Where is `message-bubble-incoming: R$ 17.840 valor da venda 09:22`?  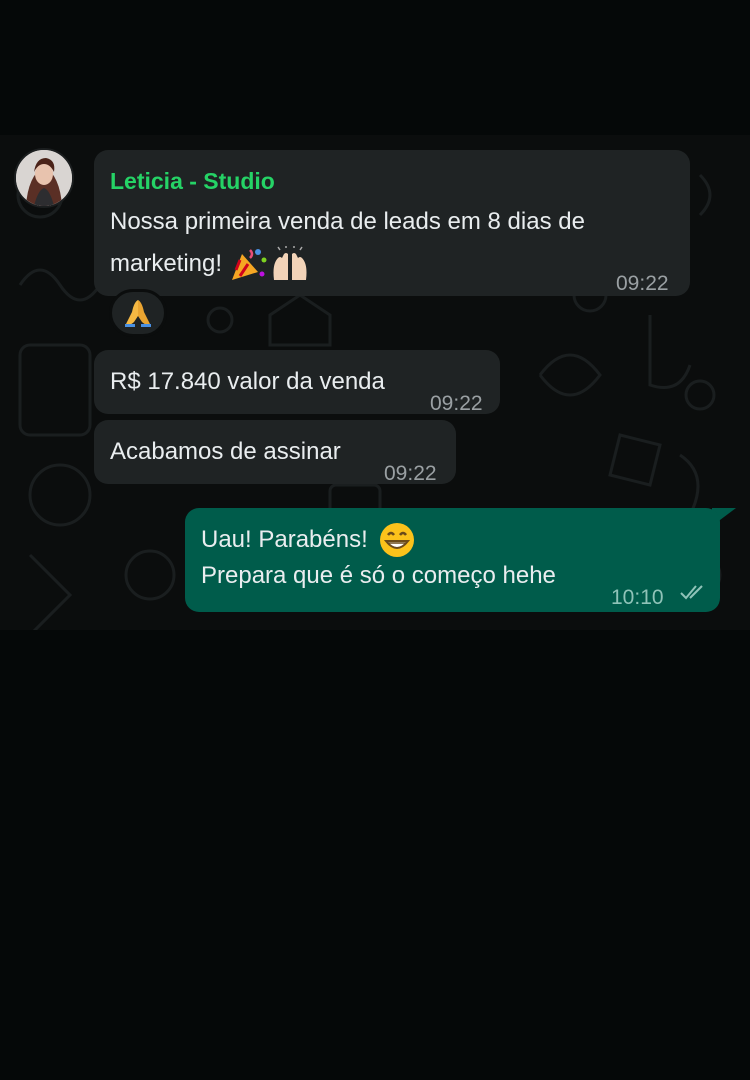 message-bubble-incoming: R$ 17.840 valor da venda 09:22 is located at coordinates (297, 382).